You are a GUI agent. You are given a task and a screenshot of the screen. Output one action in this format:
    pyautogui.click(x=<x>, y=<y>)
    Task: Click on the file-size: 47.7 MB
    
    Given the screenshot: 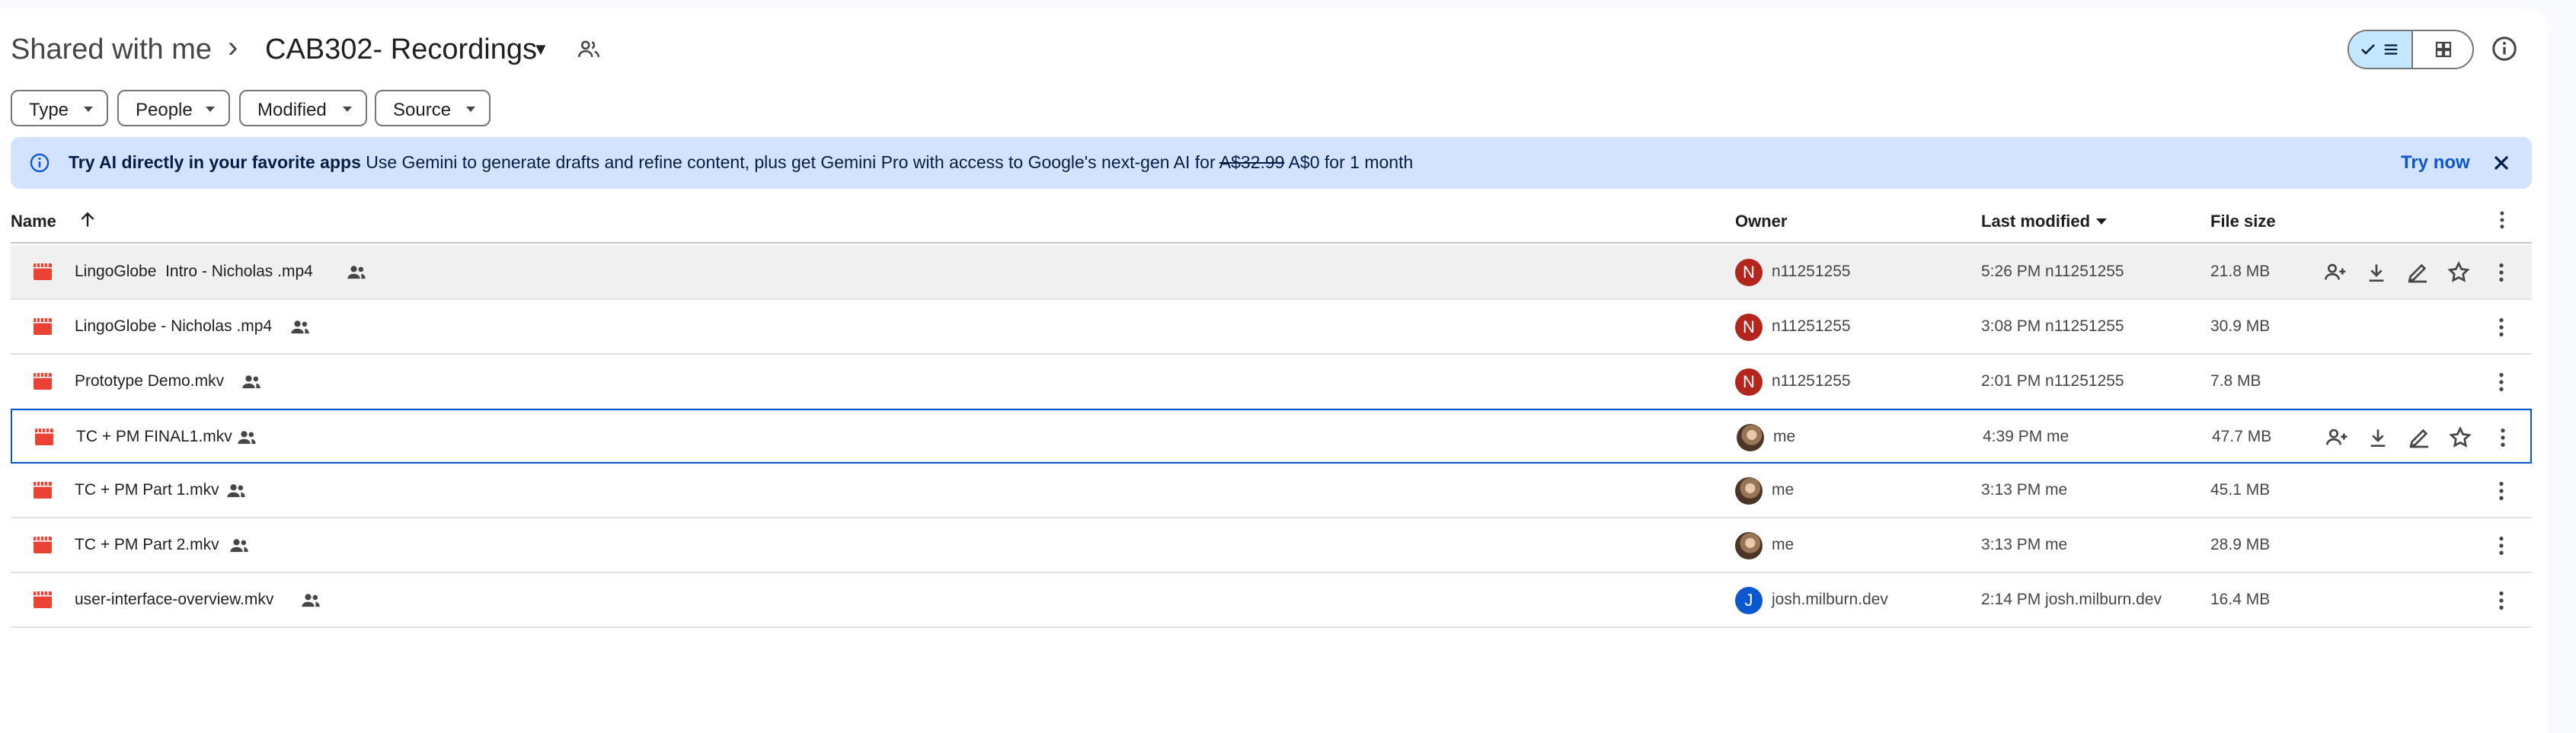 What is the action you would take?
    pyautogui.click(x=2242, y=436)
    